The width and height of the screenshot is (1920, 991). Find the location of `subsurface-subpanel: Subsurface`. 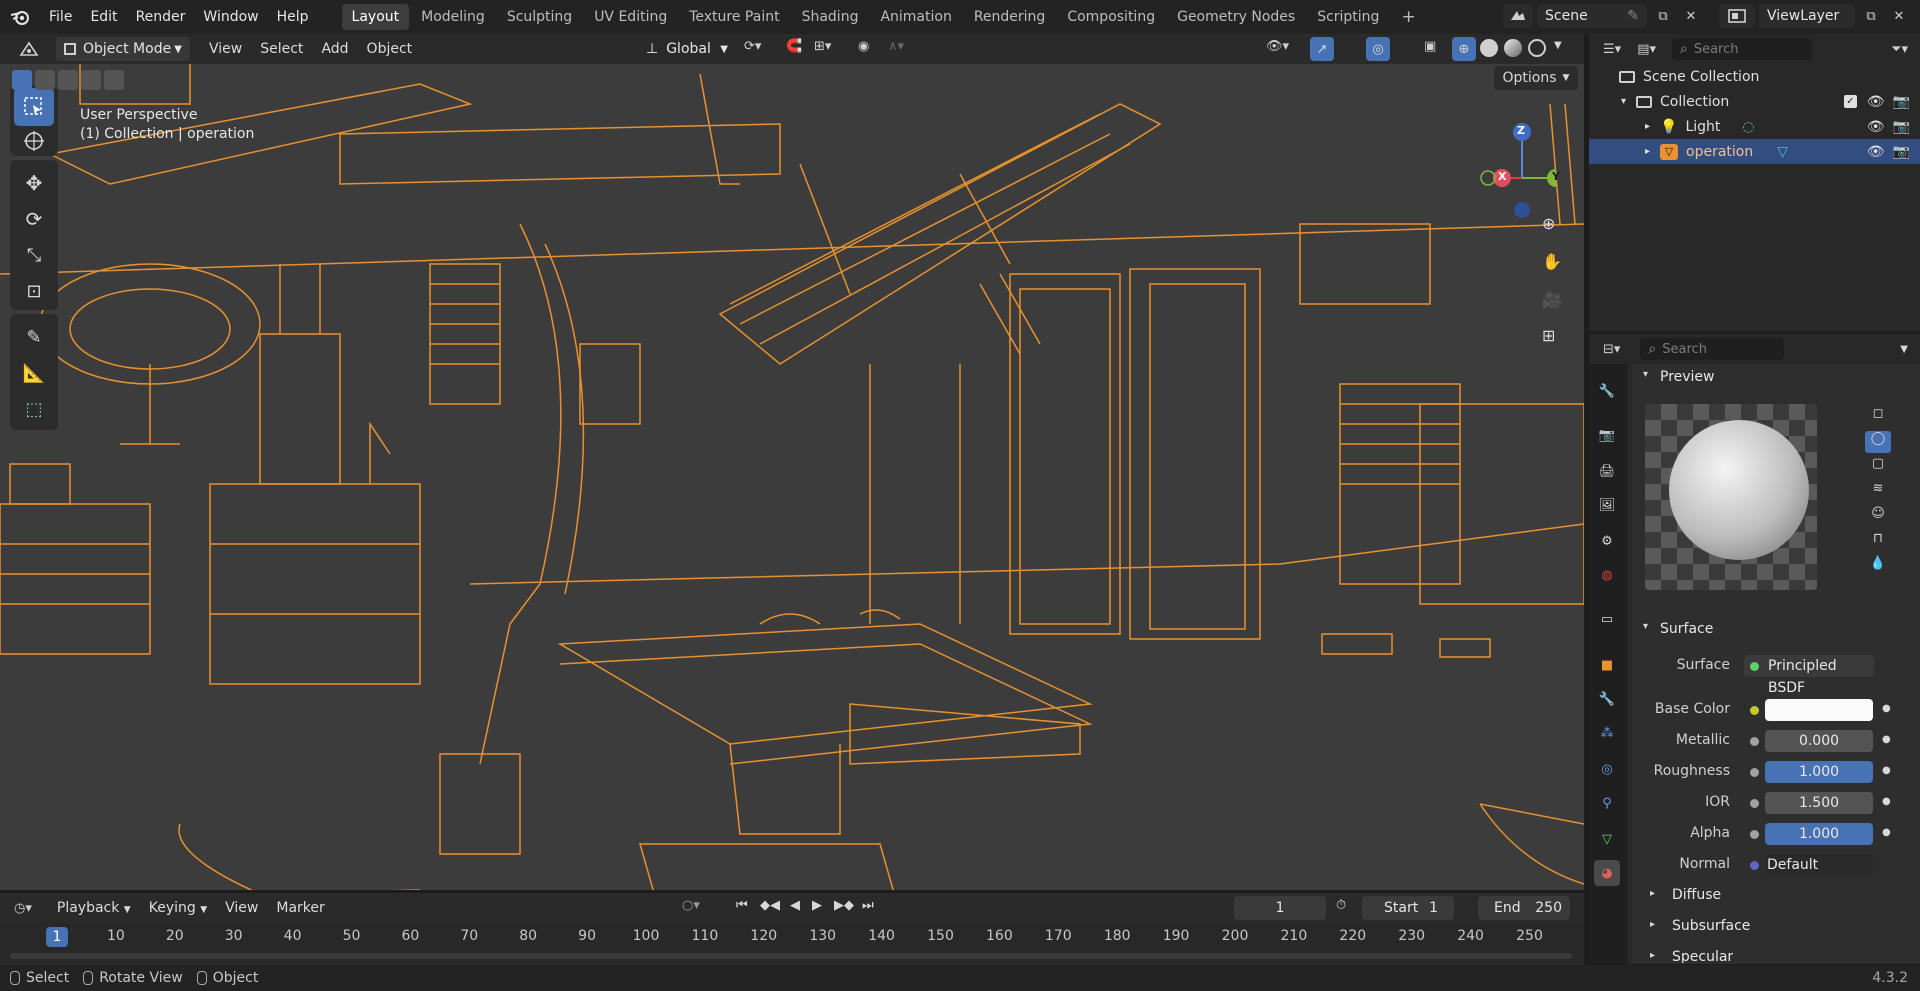

subsurface-subpanel: Subsurface is located at coordinates (1711, 926).